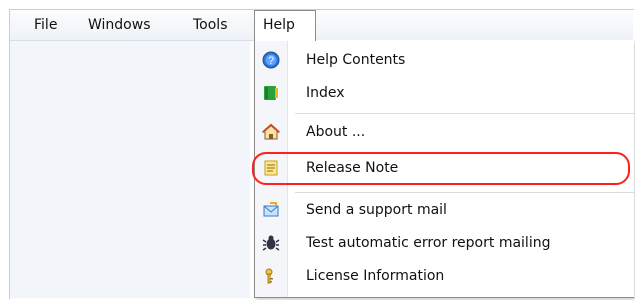  I want to click on key-icon, so click(271, 276).